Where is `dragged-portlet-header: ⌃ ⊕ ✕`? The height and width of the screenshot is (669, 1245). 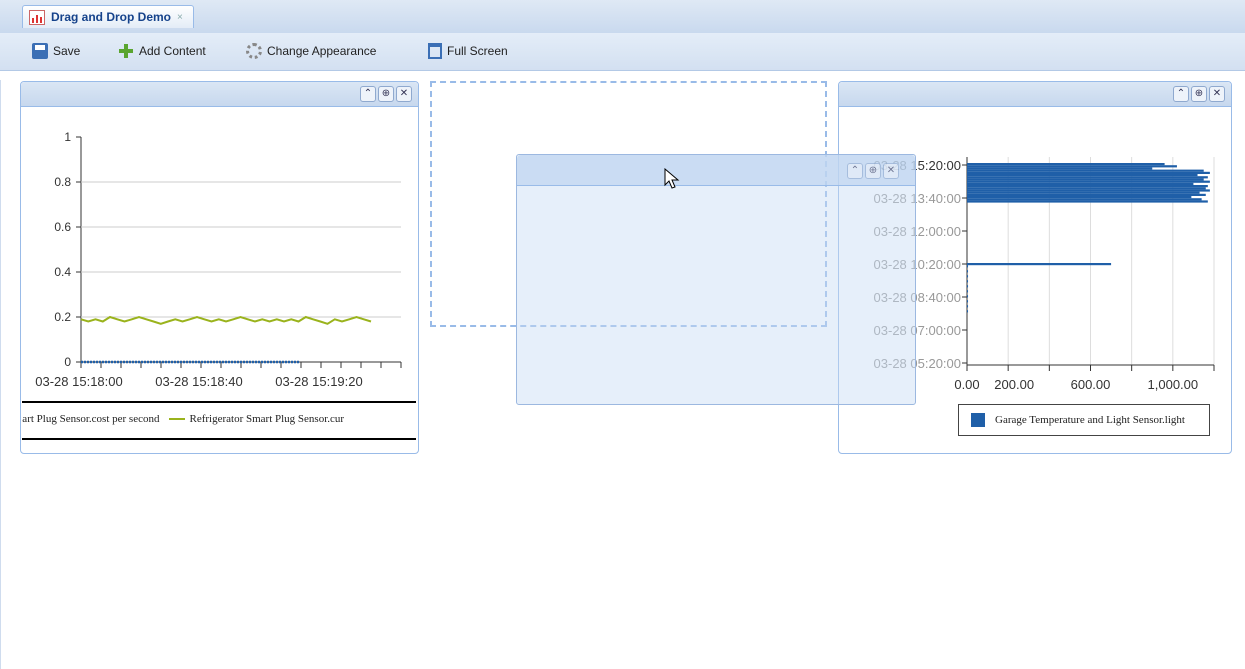 dragged-portlet-header: ⌃ ⊕ ✕ is located at coordinates (716, 170).